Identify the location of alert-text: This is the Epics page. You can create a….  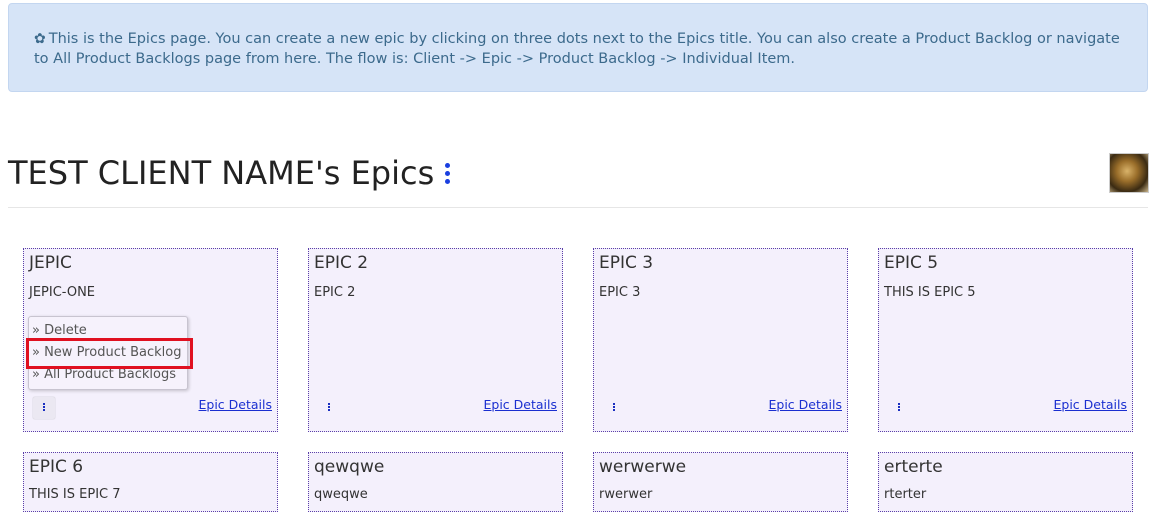
(577, 49).